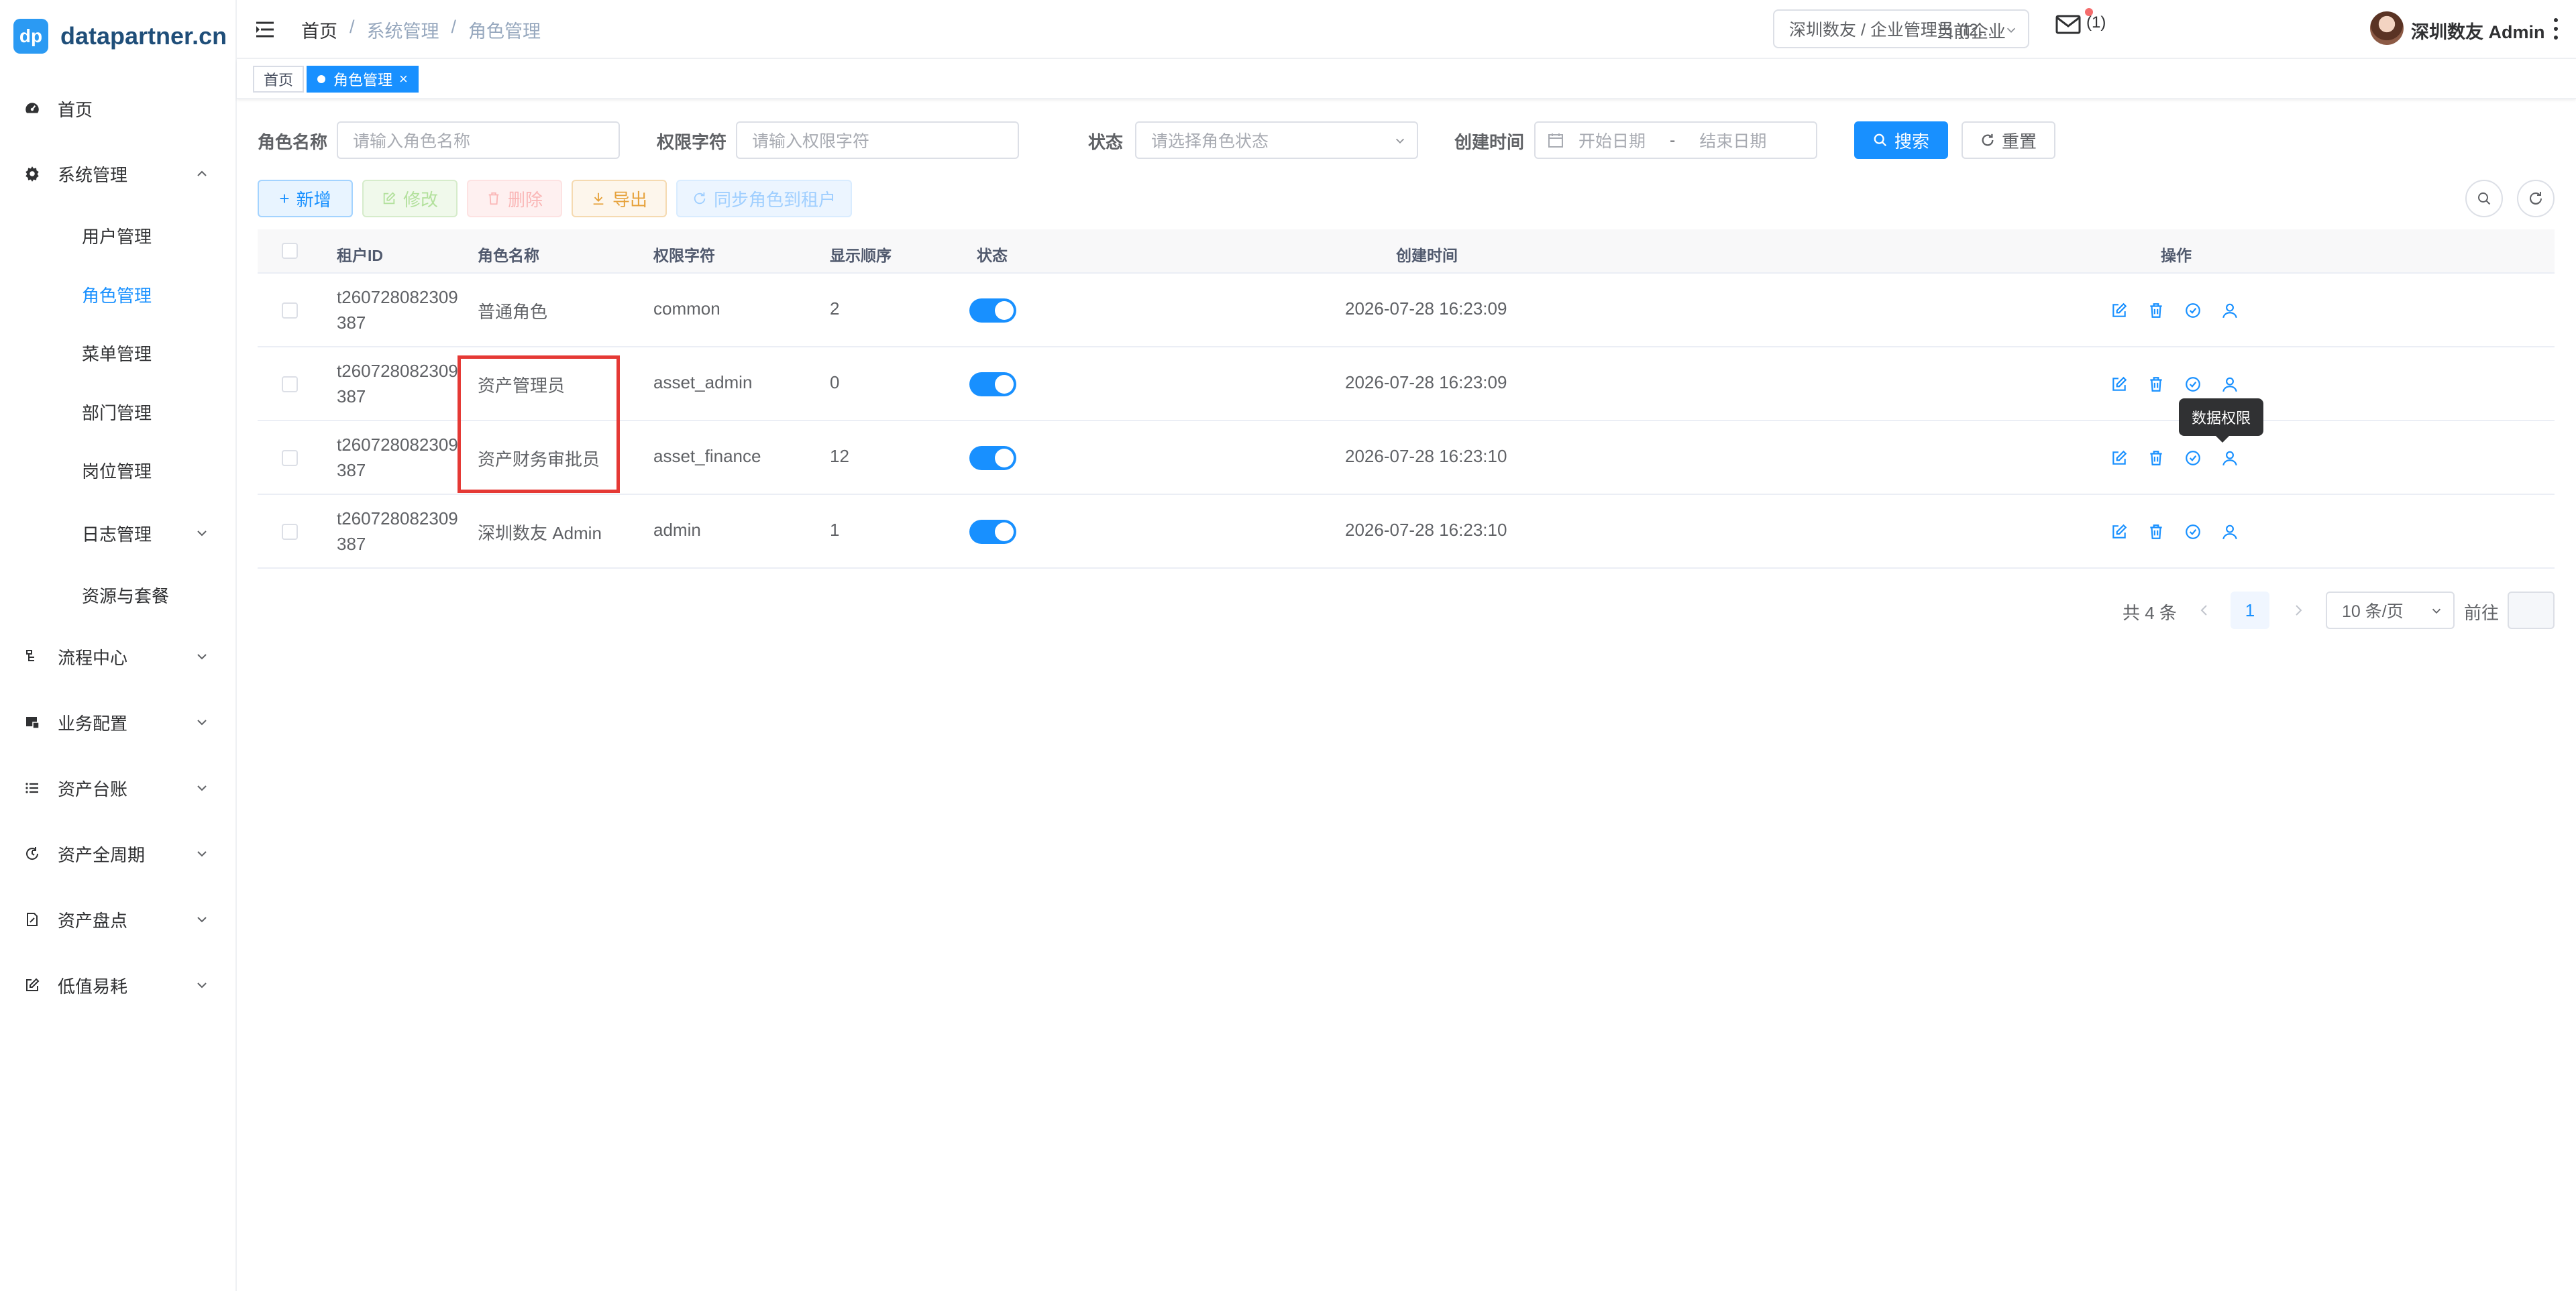  What do you see at coordinates (93, 789) in the screenshot?
I see `sidebar-item-label: 资产台账` at bounding box center [93, 789].